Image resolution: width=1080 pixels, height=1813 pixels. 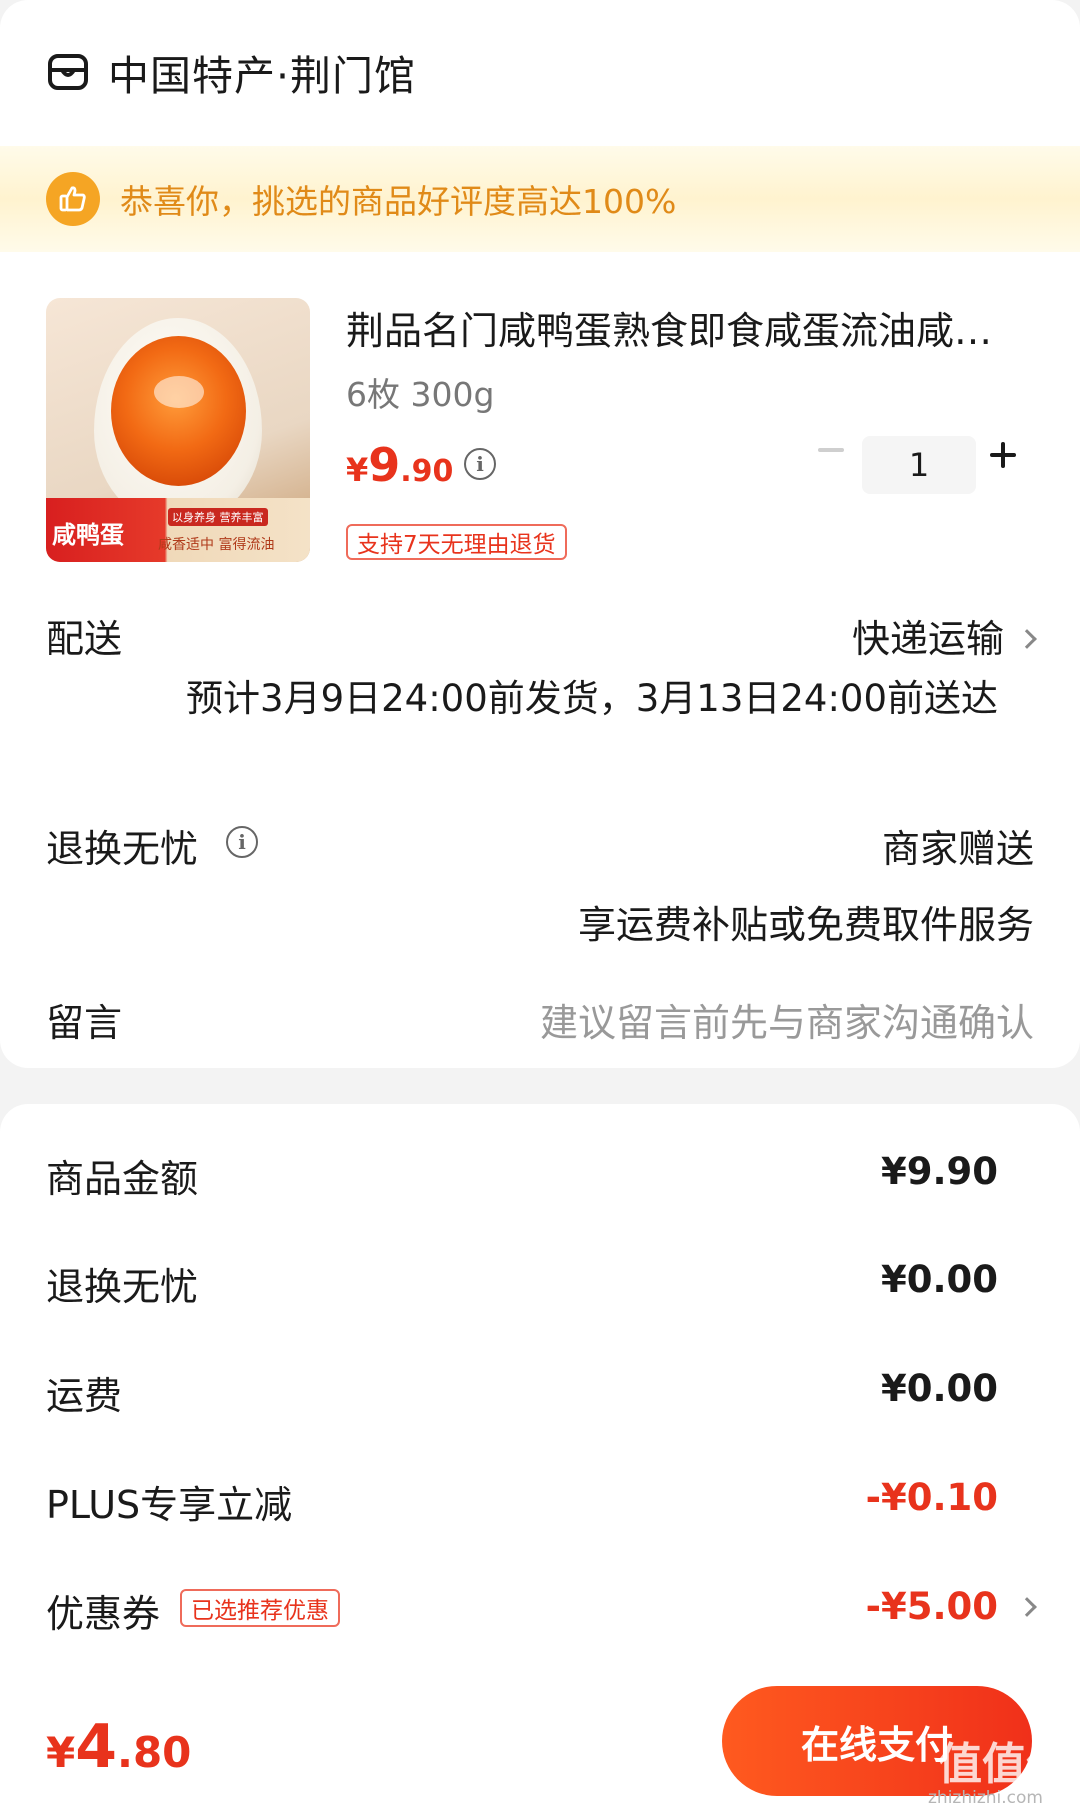 I want to click on fee-value-coupon: -¥5.00, so click(x=932, y=1606).